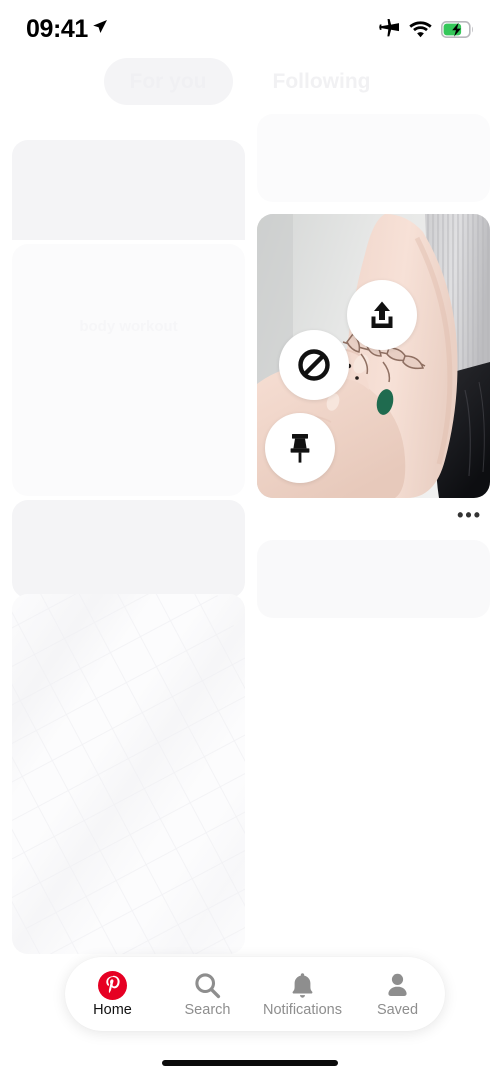 This screenshot has height=1080, width=500. I want to click on block-circle-slash-icon, so click(314, 365).